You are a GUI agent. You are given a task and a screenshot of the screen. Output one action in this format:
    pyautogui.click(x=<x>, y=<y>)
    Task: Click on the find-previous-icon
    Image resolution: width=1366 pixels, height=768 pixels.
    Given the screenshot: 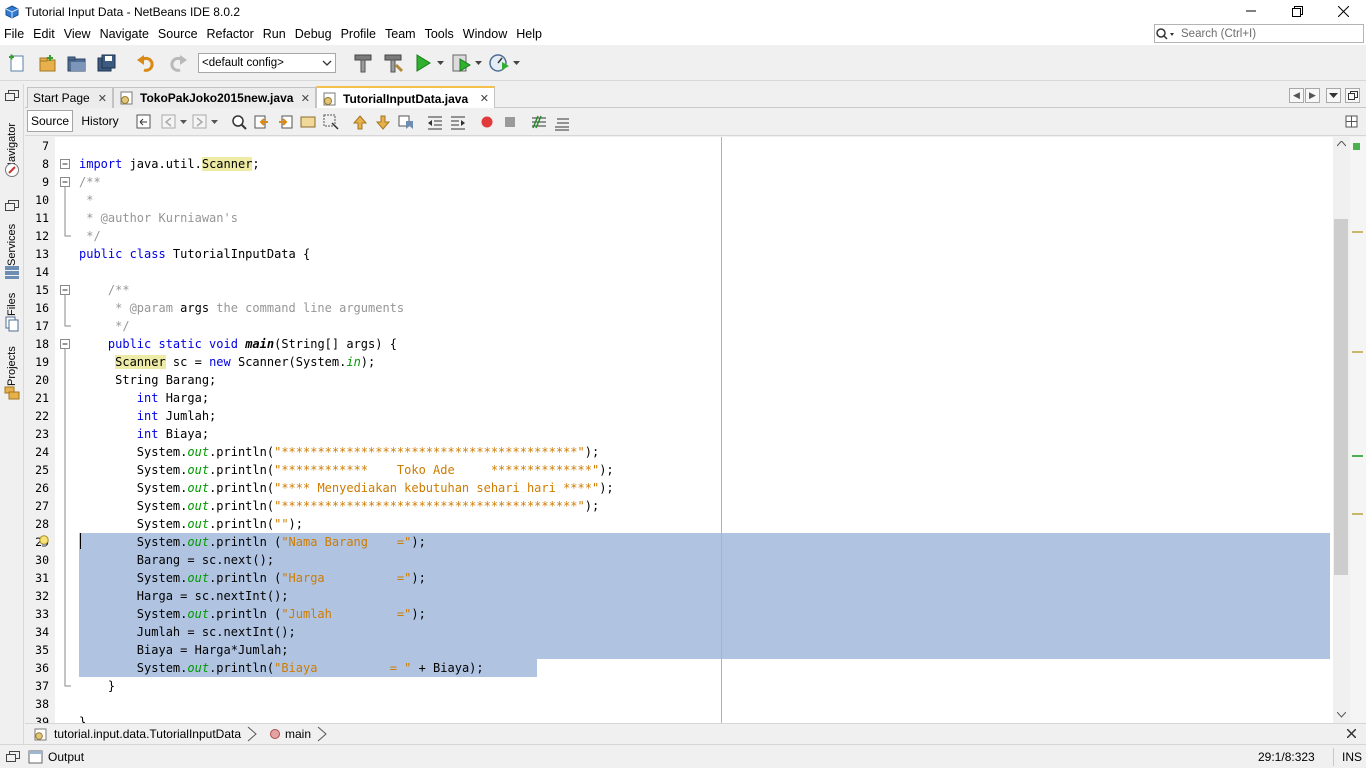 What is the action you would take?
    pyautogui.click(x=262, y=122)
    